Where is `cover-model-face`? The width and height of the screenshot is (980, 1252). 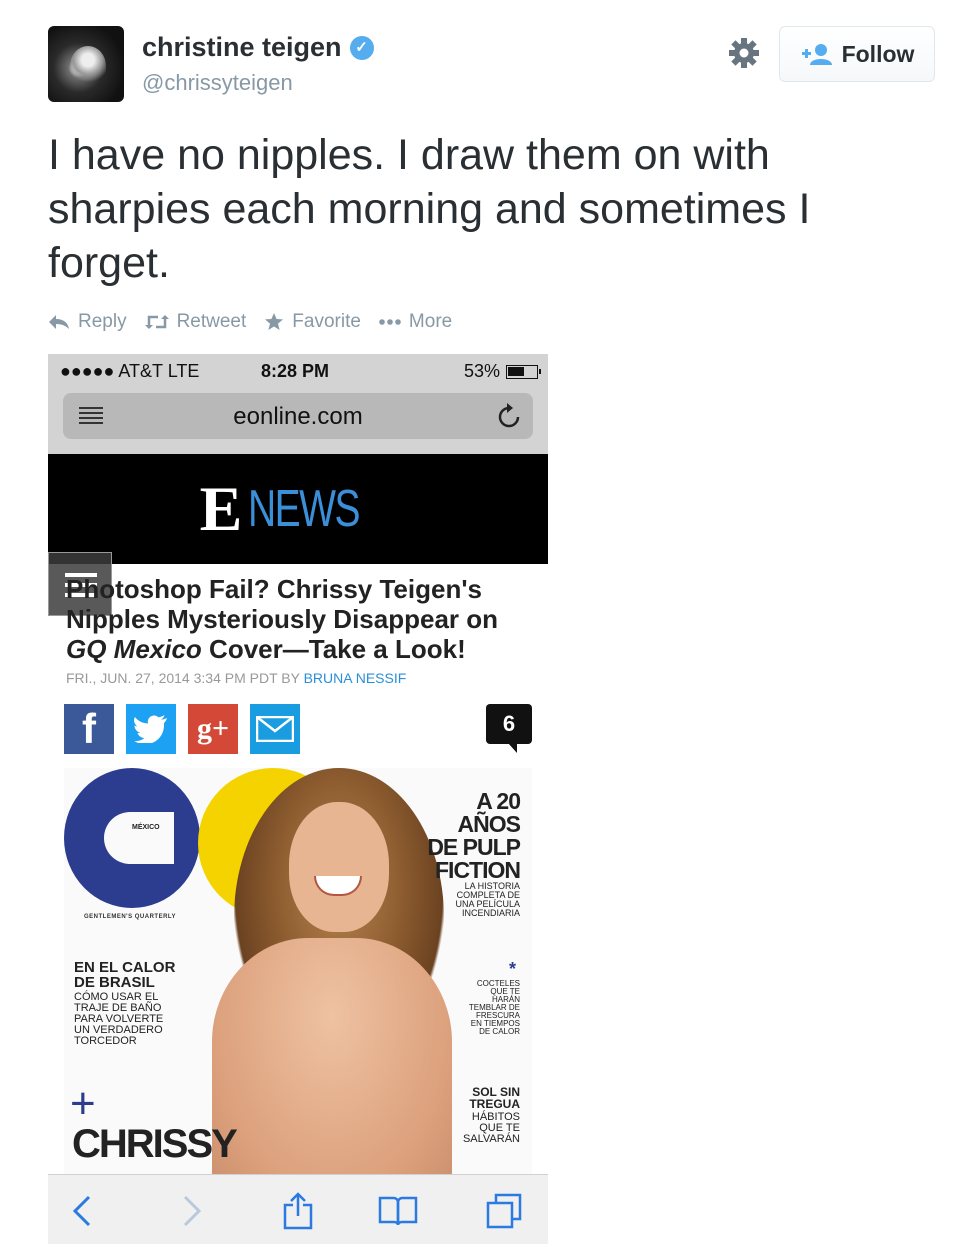
cover-model-face is located at coordinates (339, 867).